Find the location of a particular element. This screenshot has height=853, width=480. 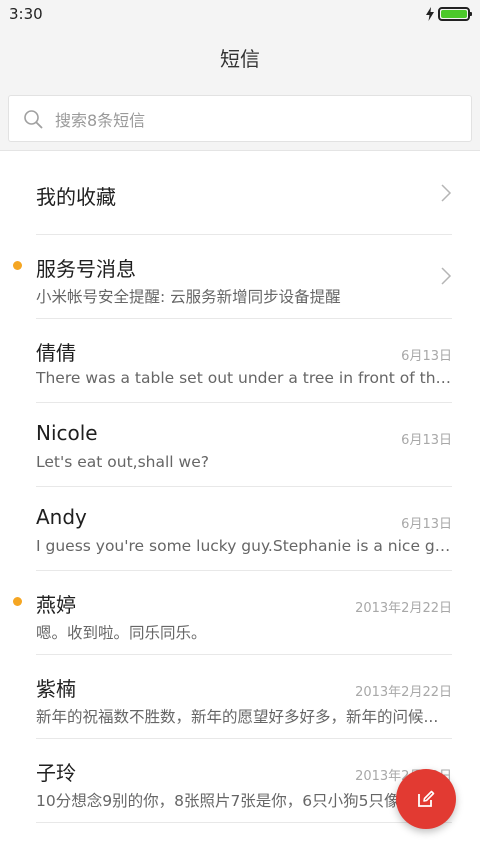

thread-item: 燕婷 2013年2月22日 嗯。收到啦。同乐同乐。 is located at coordinates (232, 613).